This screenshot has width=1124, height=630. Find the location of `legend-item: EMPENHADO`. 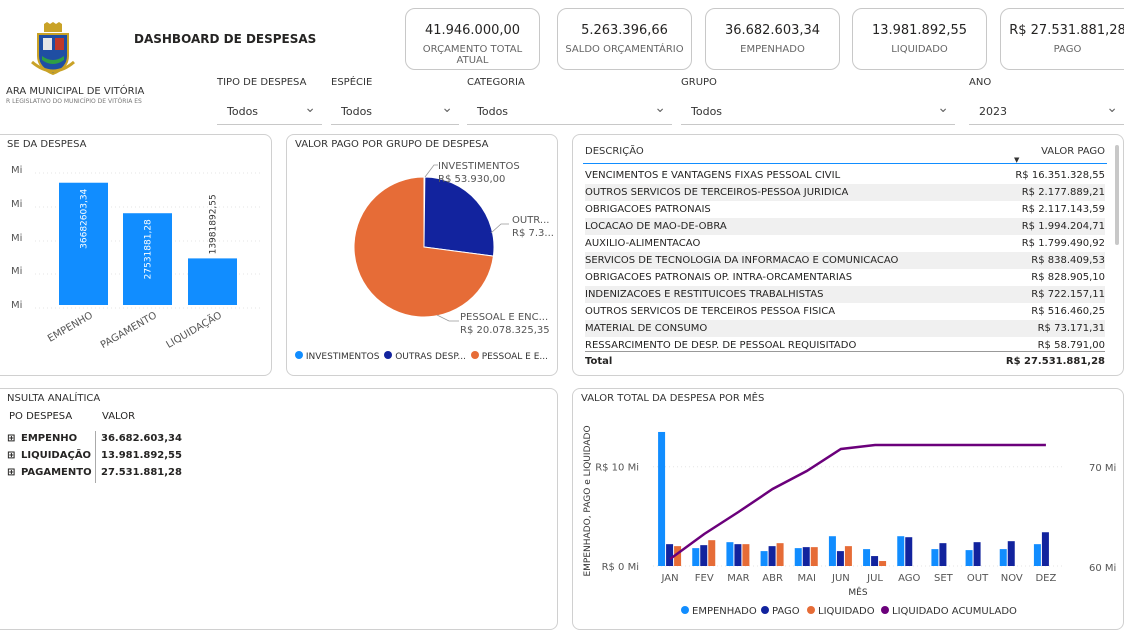

legend-item: EMPENHADO is located at coordinates (724, 611).